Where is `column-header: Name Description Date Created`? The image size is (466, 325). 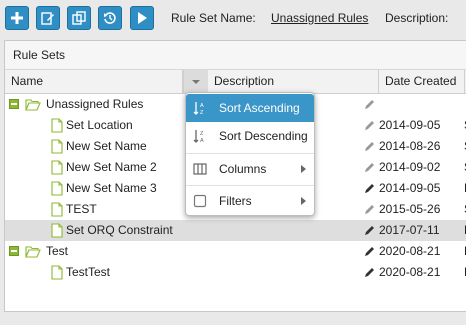 column-header: Name Description Date Created is located at coordinates (235, 82).